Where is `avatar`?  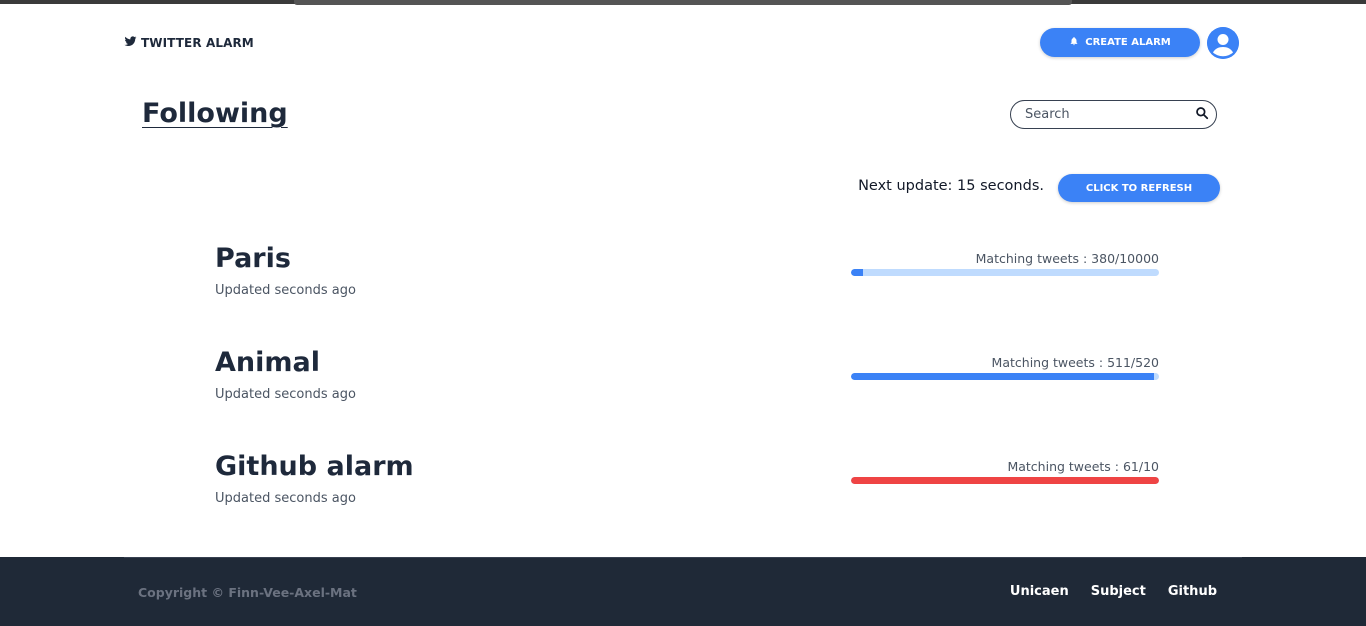 avatar is located at coordinates (1223, 43).